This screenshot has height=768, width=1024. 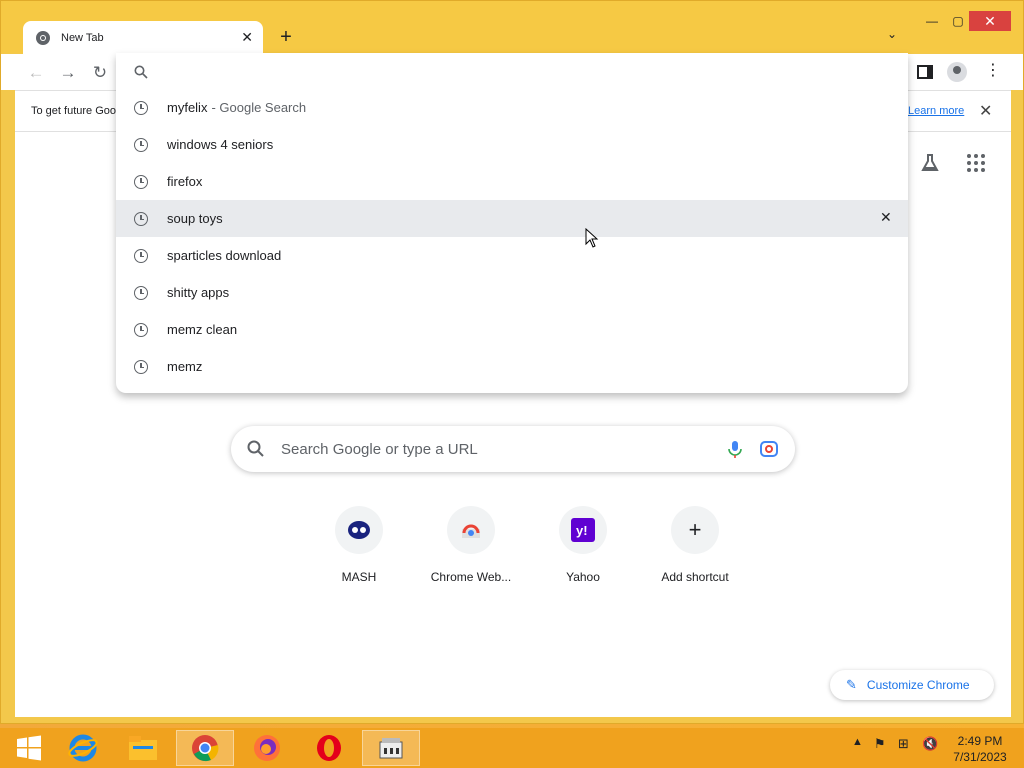 I want to click on info-bar-text: To get future Goo, so click(x=73, y=111).